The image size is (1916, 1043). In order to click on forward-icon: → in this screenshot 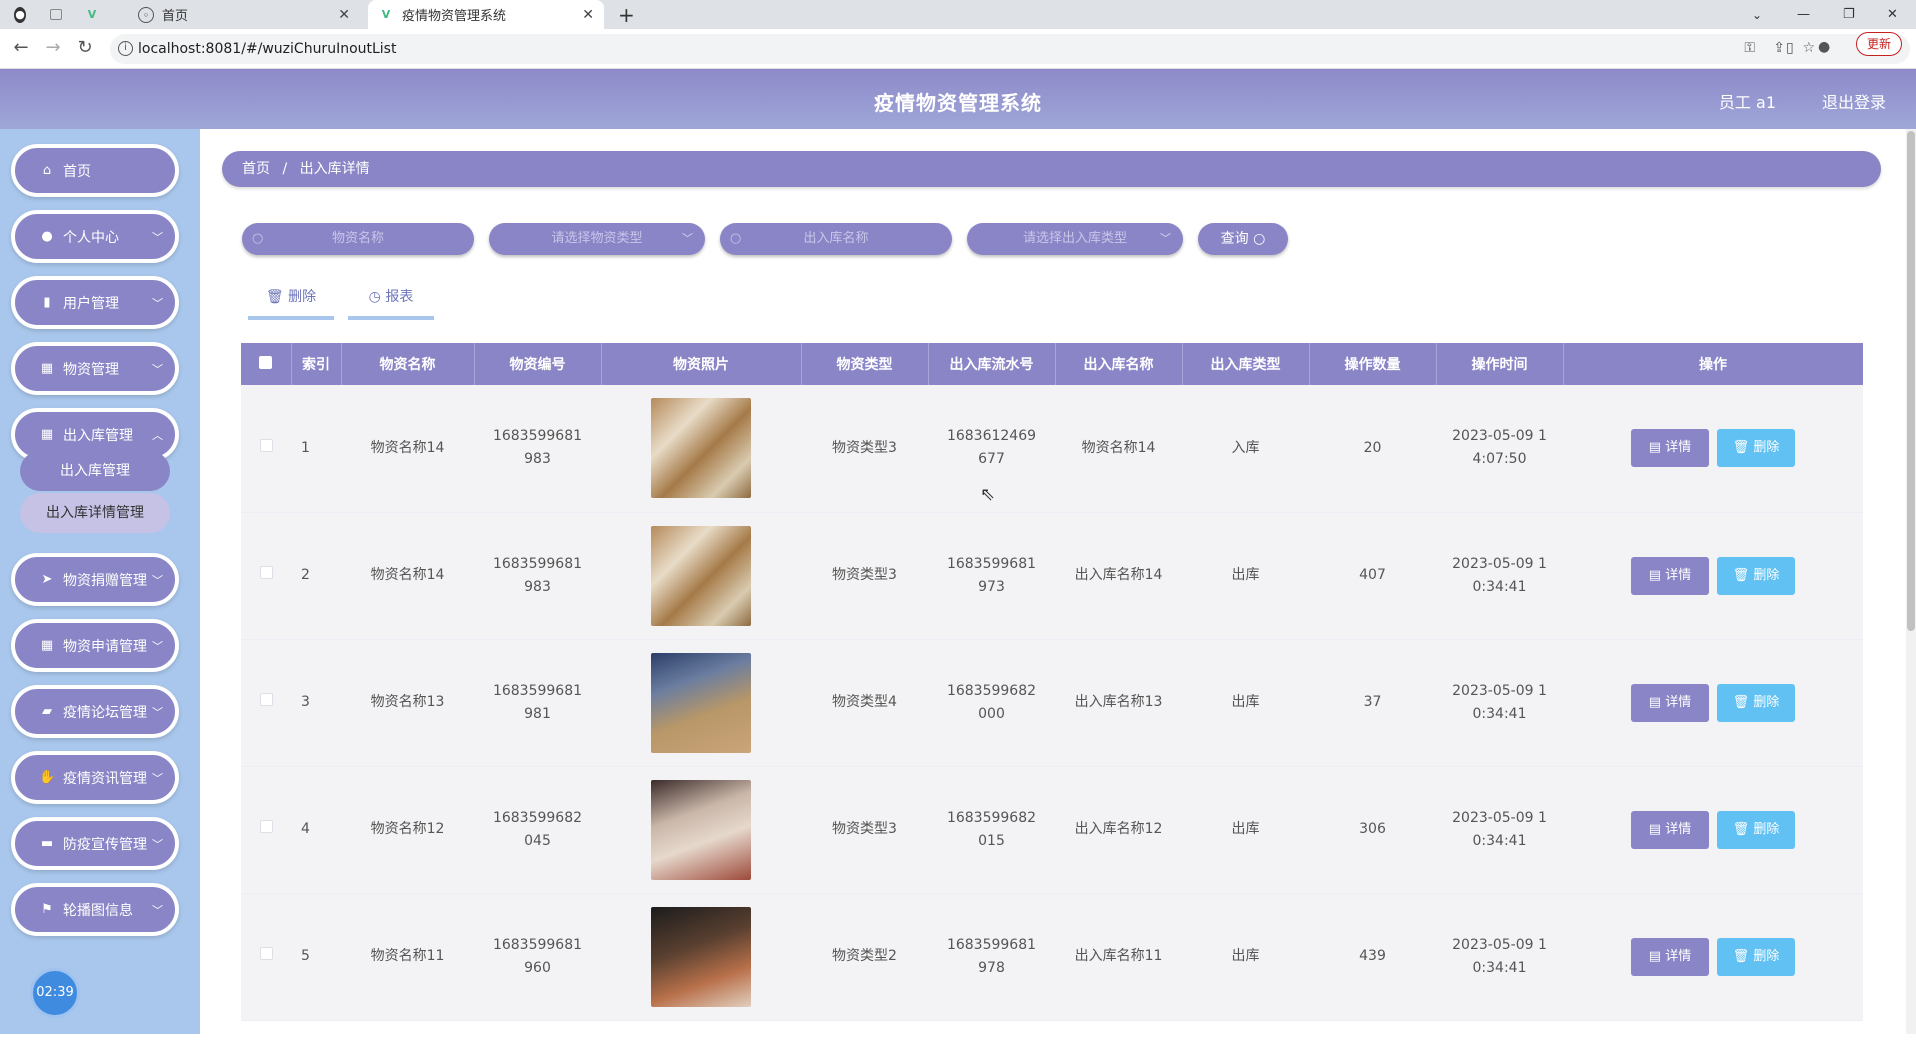, I will do `click(53, 47)`.